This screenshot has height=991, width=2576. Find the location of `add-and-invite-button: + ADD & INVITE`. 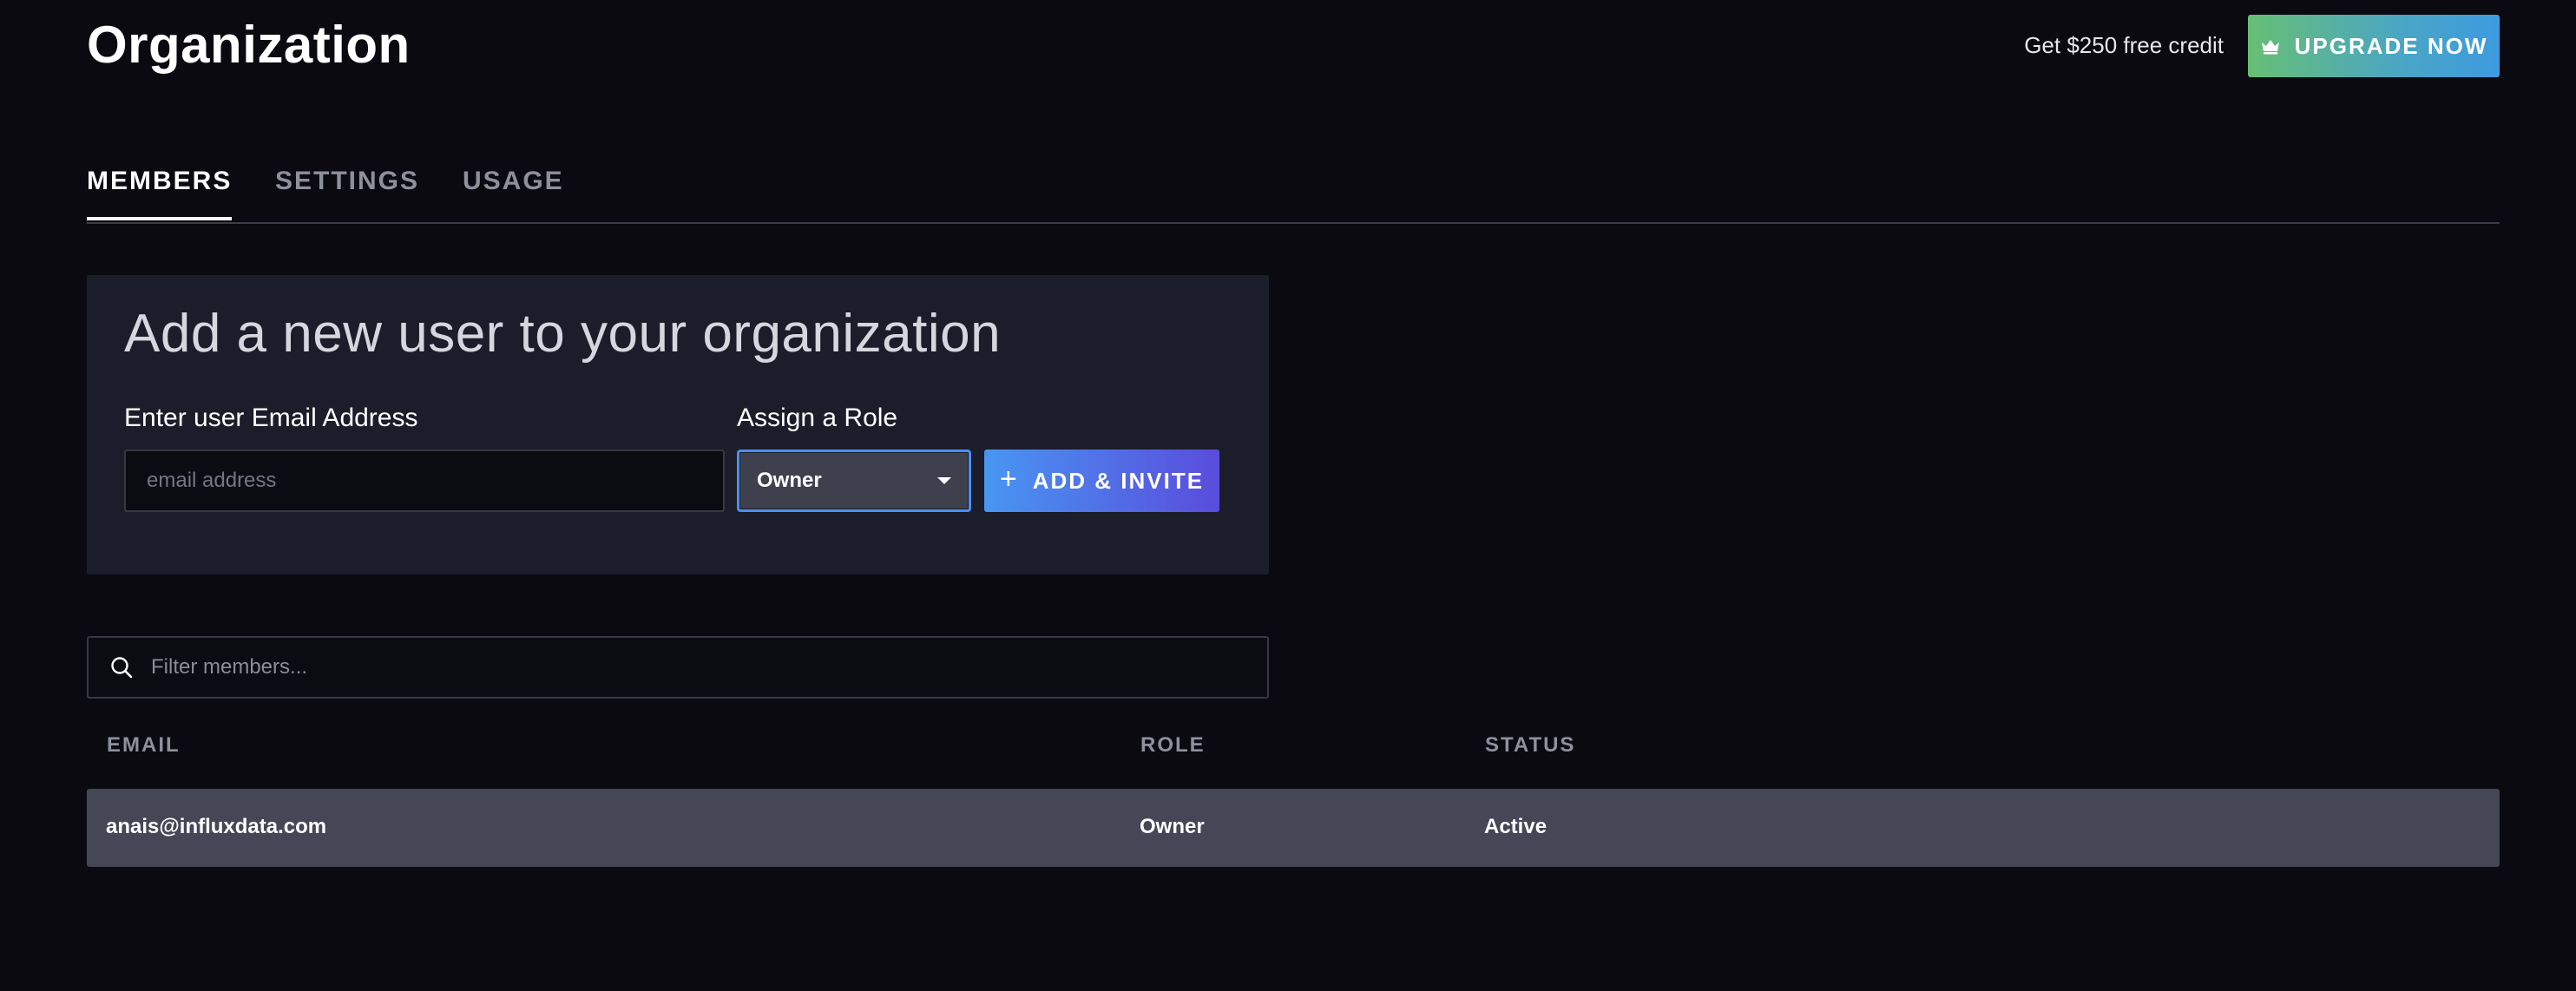

add-and-invite-button: + ADD & INVITE is located at coordinates (1101, 481).